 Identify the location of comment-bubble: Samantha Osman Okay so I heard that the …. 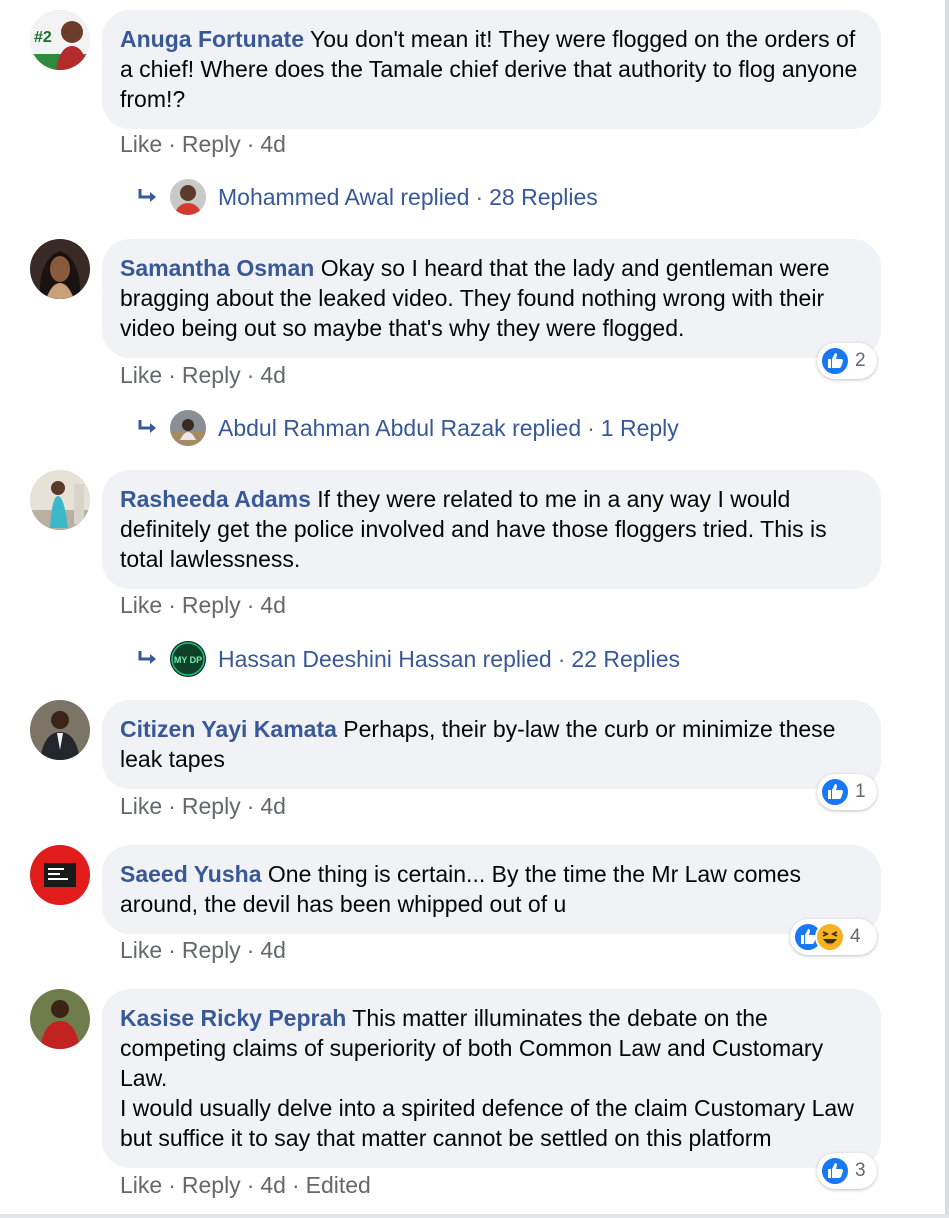
(491, 298).